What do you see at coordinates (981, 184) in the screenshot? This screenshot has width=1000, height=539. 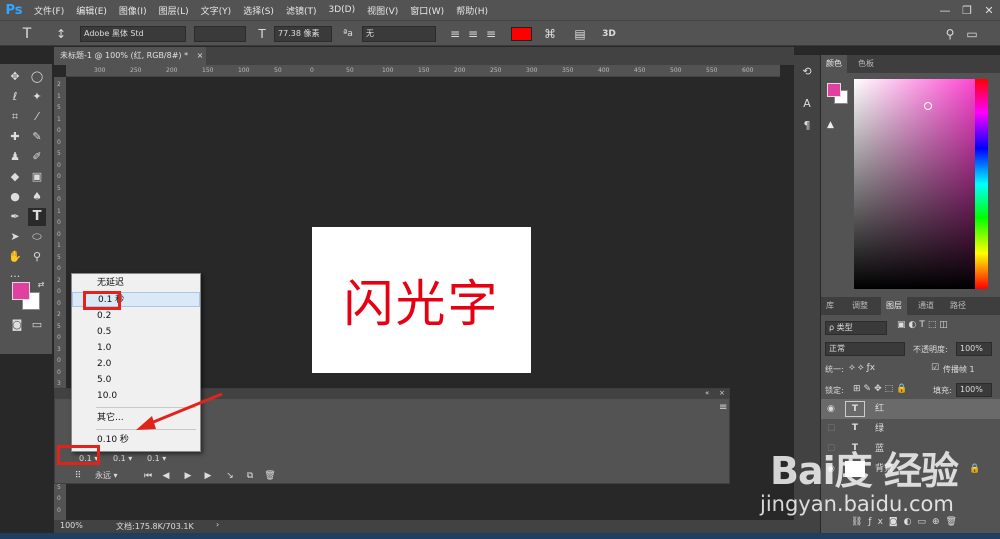 I see `hue-slider` at bounding box center [981, 184].